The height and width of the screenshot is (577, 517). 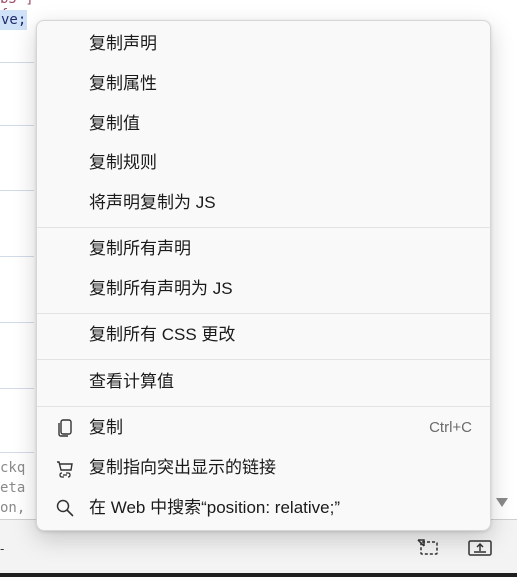 What do you see at coordinates (214, 507) in the screenshot?
I see `menu-item-label: 在 Web 中搜索“position: relative;”` at bounding box center [214, 507].